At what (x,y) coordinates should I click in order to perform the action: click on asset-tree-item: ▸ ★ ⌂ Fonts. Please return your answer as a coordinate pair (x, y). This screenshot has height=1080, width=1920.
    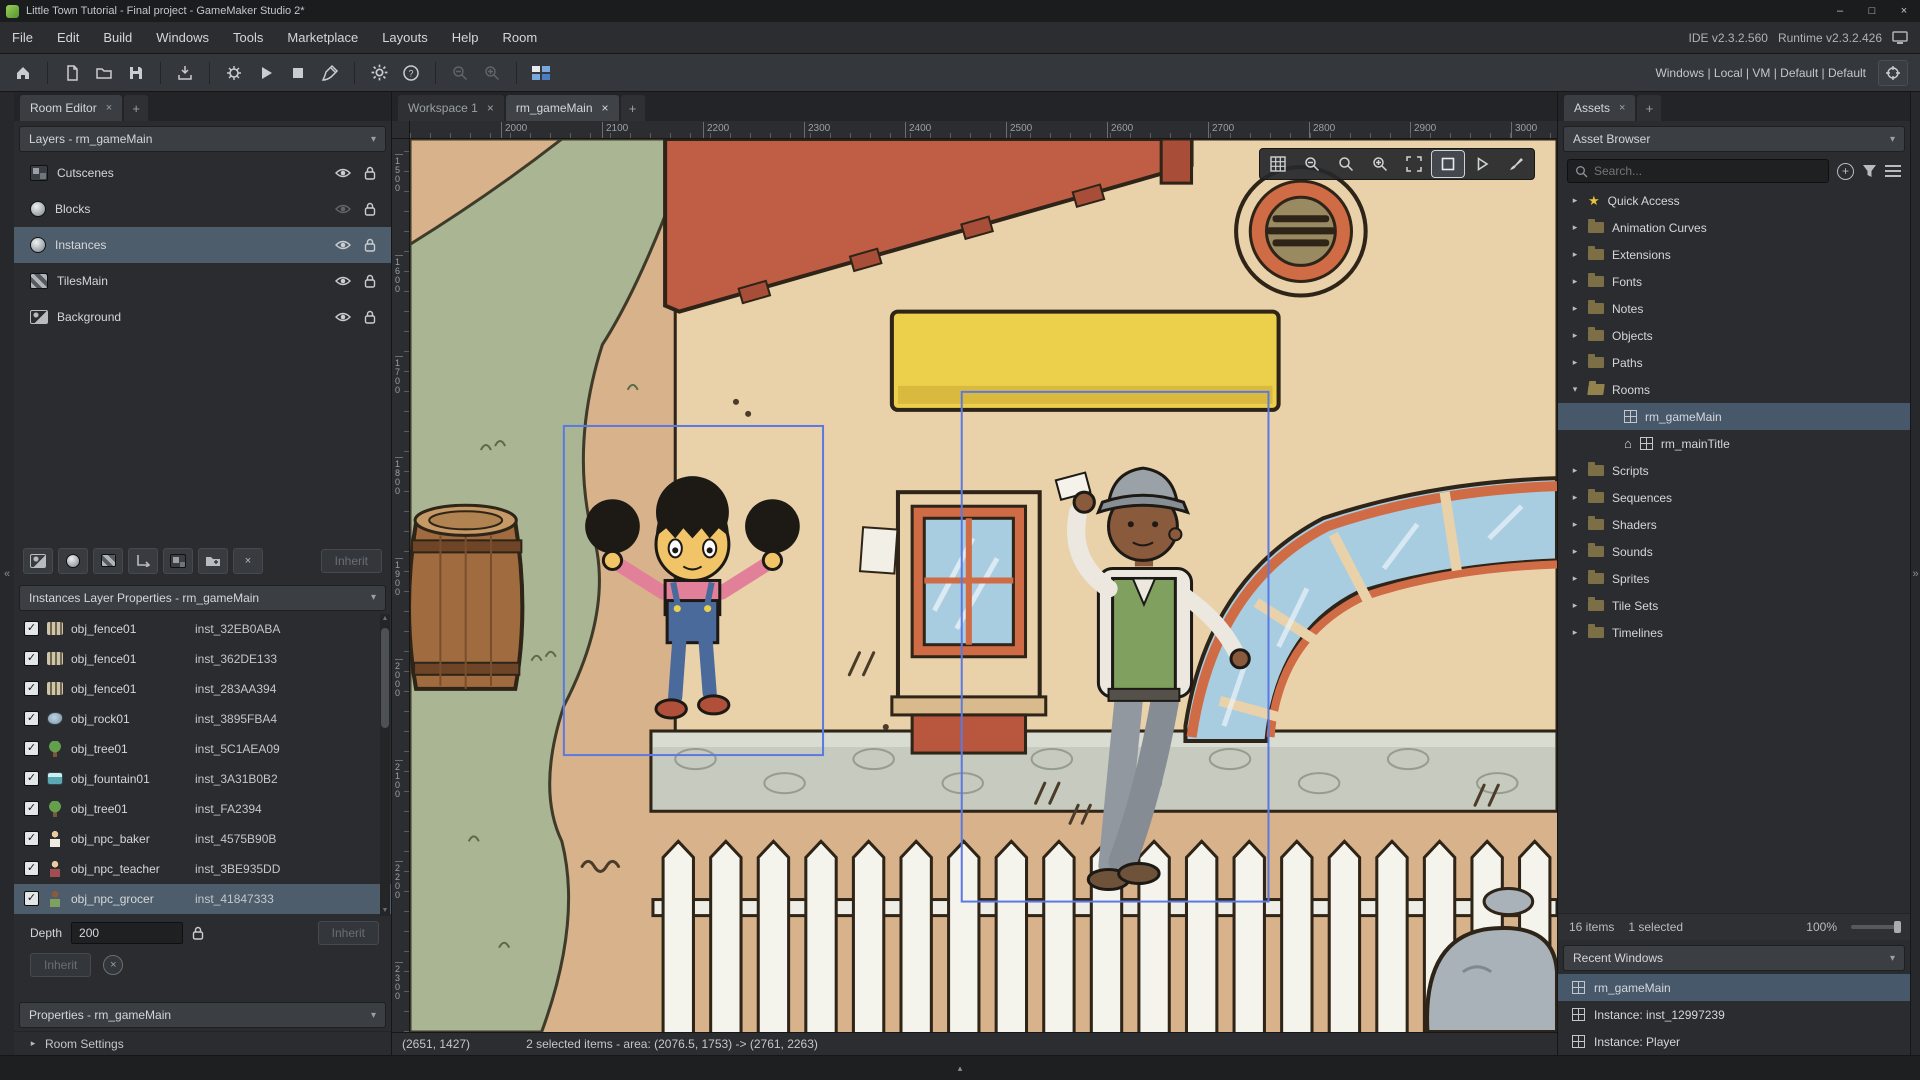
    Looking at the image, I should click on (1734, 281).